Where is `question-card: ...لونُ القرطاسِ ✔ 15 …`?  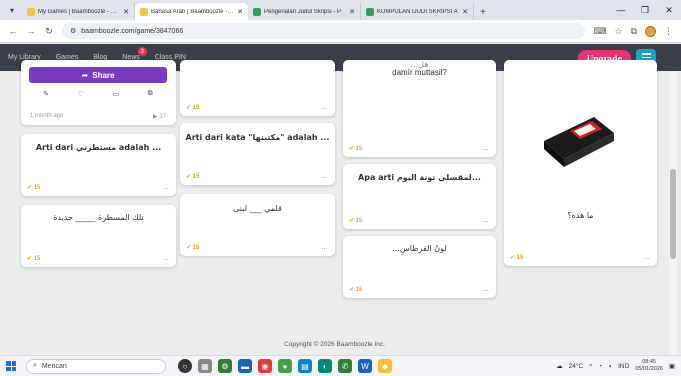
question-card: ...لونُ القرطاسِ ✔ 15 … is located at coordinates (419, 267).